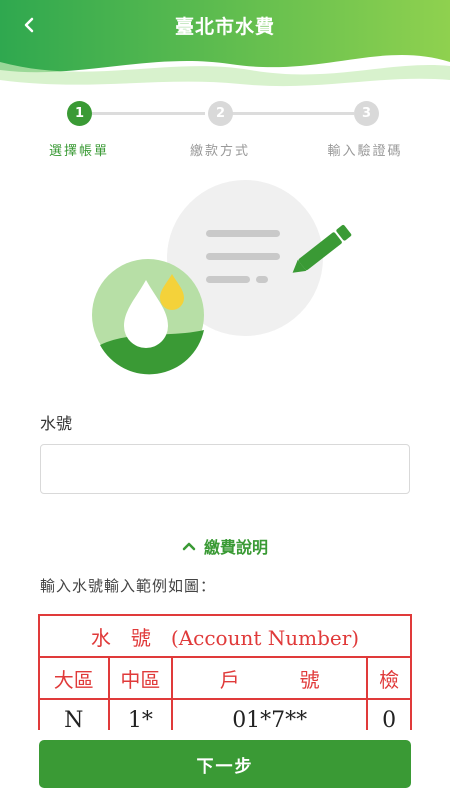  Describe the element at coordinates (366, 113) in the screenshot. I see `step-3-indicator: 3` at that location.